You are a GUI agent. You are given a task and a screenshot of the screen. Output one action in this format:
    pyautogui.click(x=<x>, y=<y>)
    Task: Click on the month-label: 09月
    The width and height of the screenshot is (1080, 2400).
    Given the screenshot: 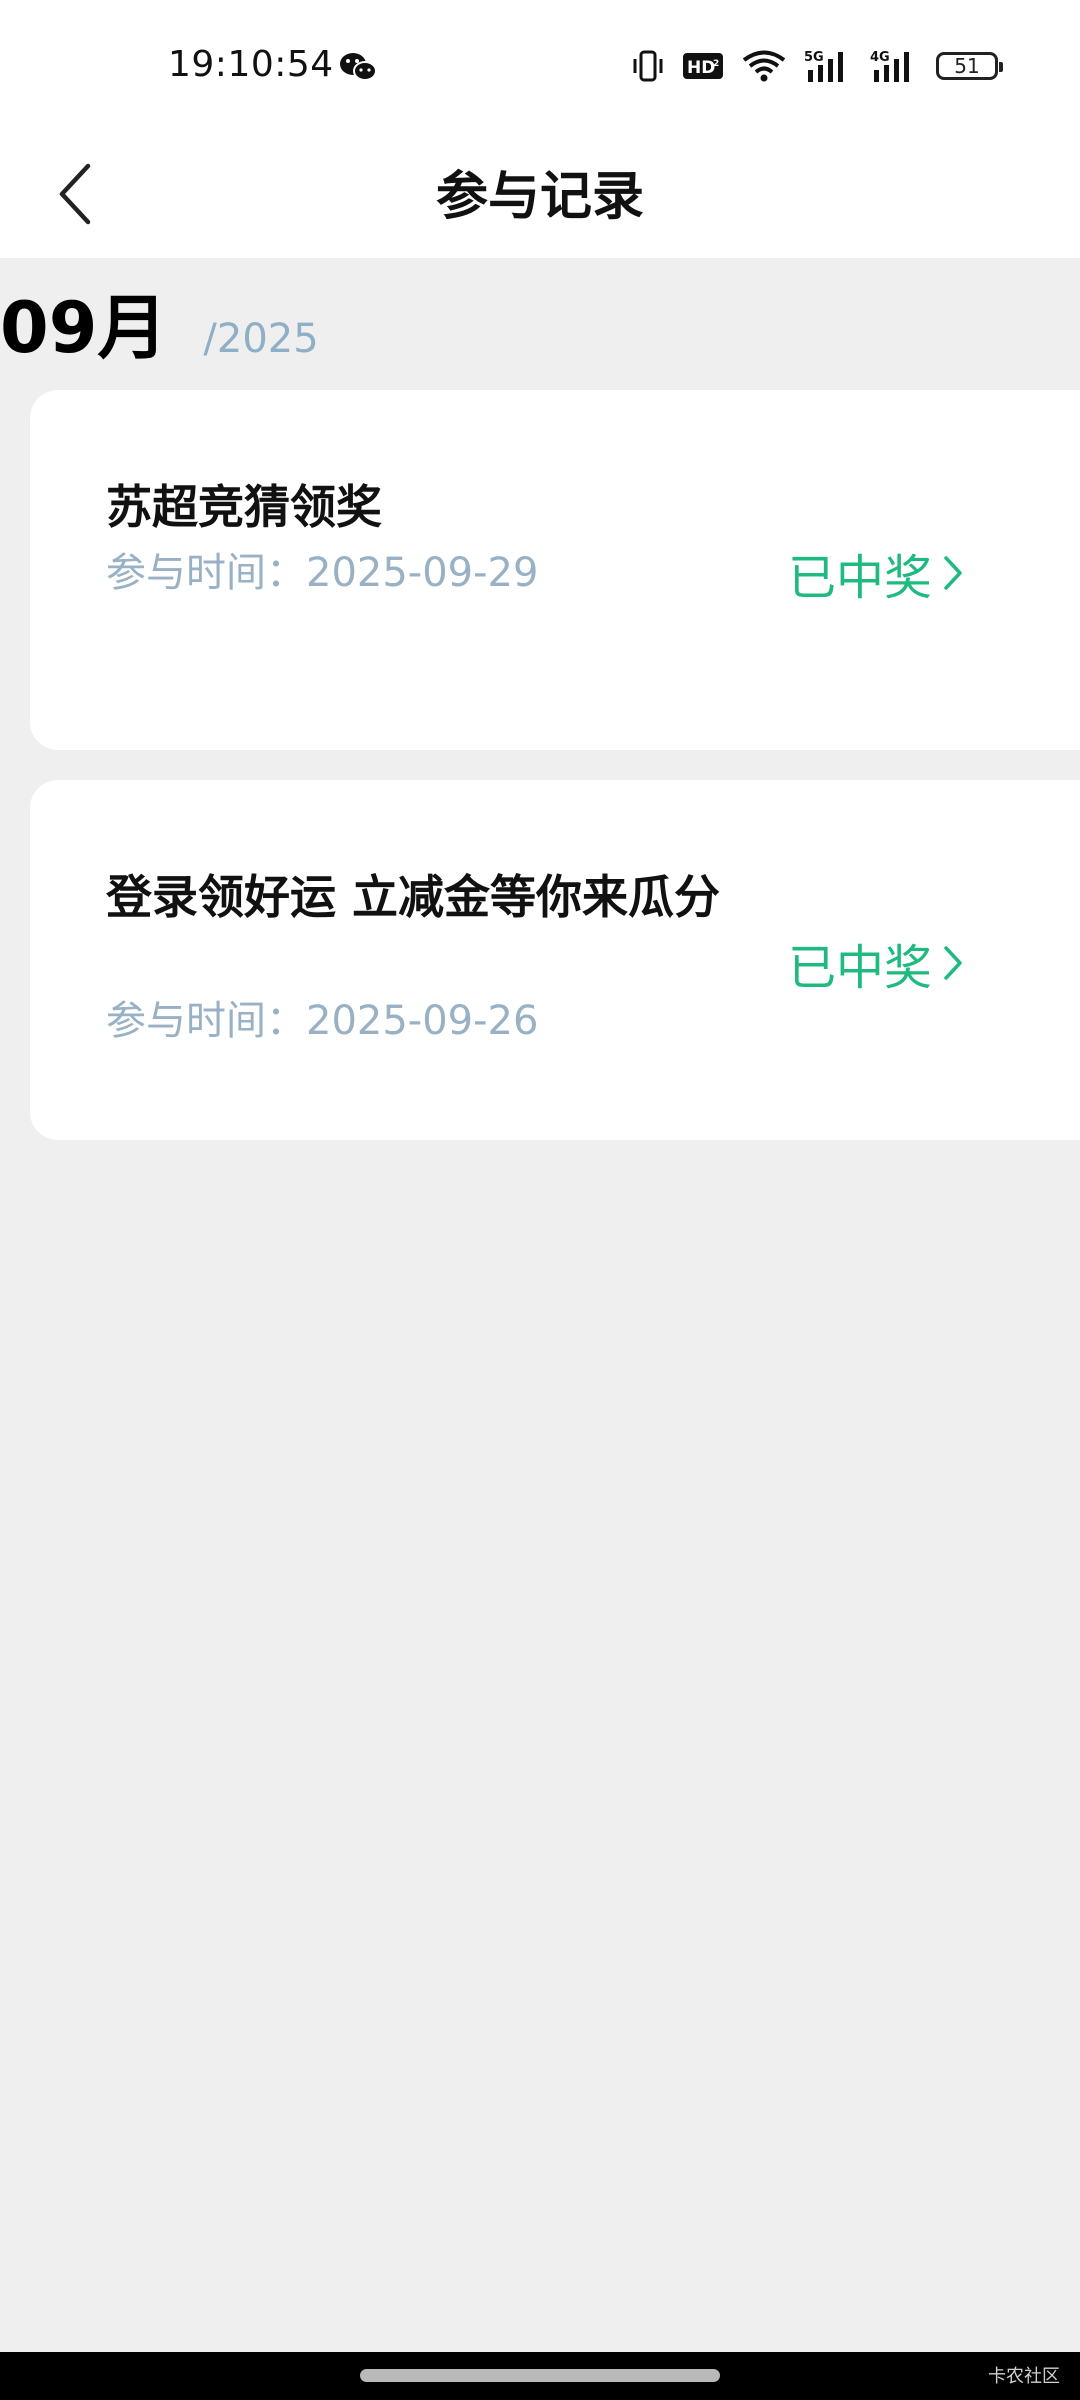 What is the action you would take?
    pyautogui.click(x=84, y=328)
    